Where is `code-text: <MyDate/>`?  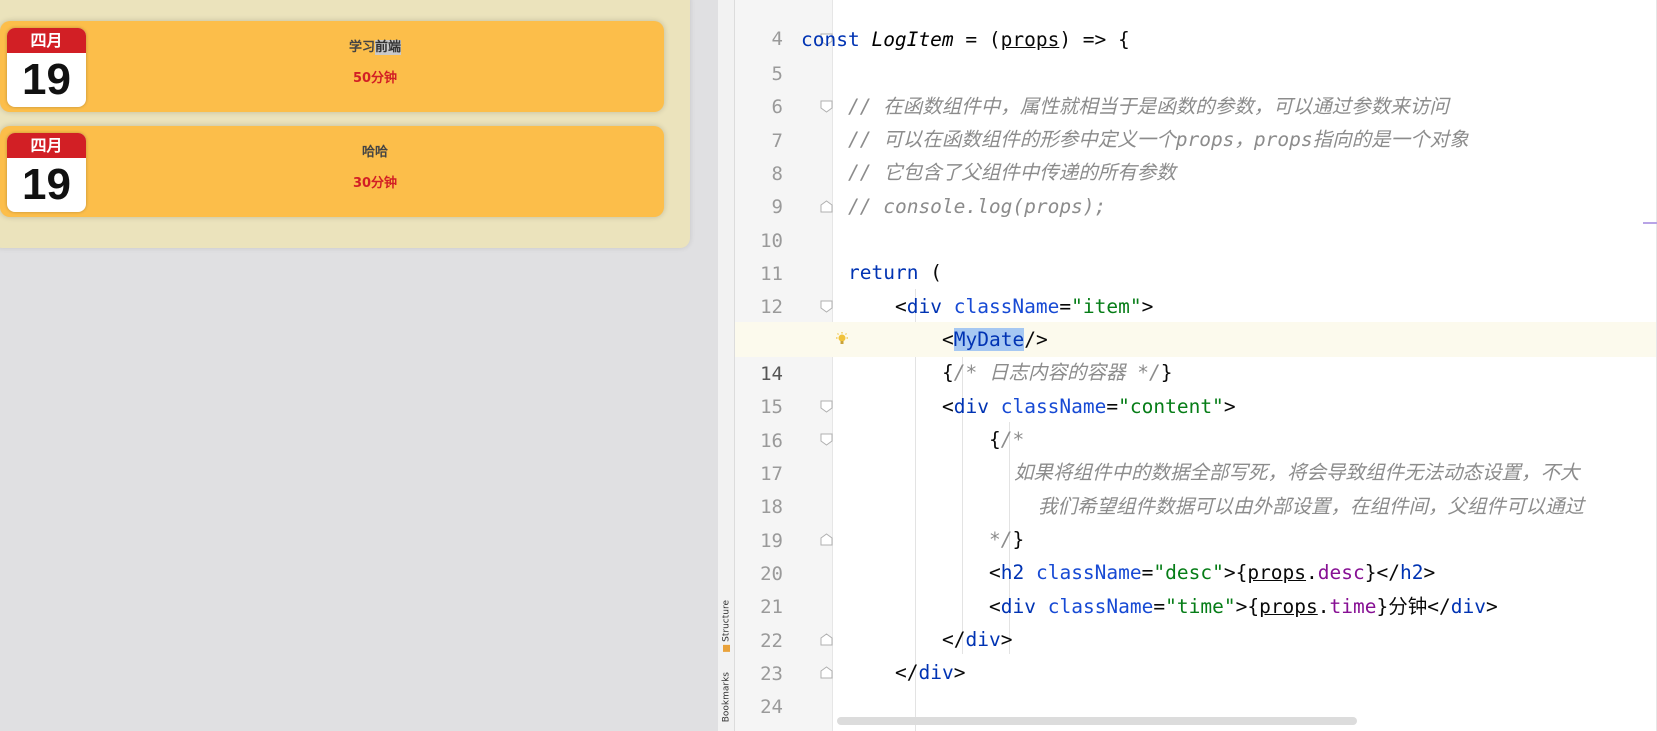
code-text: <MyDate/> is located at coordinates (995, 339).